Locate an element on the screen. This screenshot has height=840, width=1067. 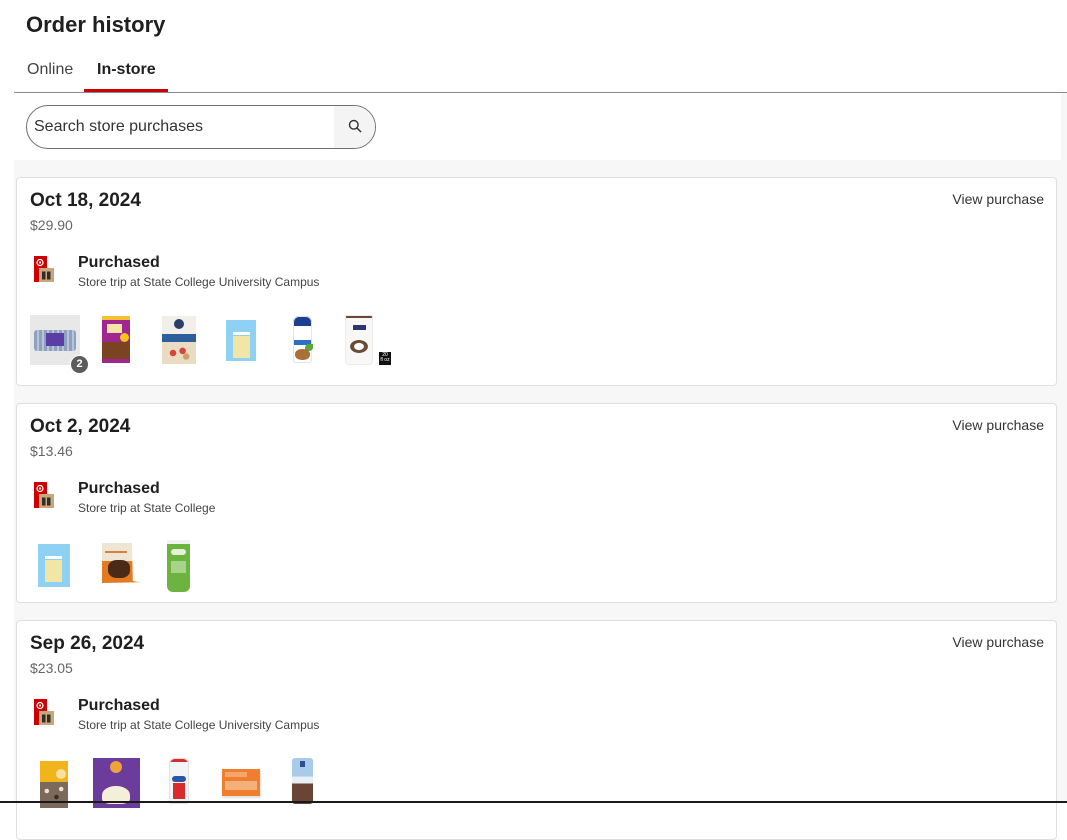
size-badge: 20 fl oz is located at coordinates (385, 358).